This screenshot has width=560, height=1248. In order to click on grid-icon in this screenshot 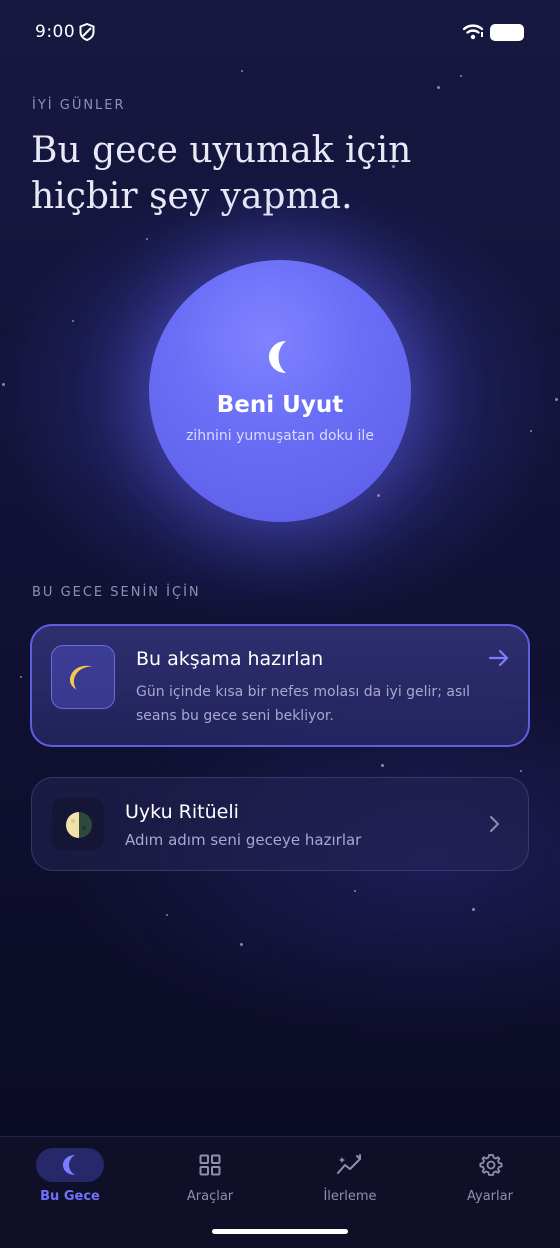, I will do `click(210, 1167)`.